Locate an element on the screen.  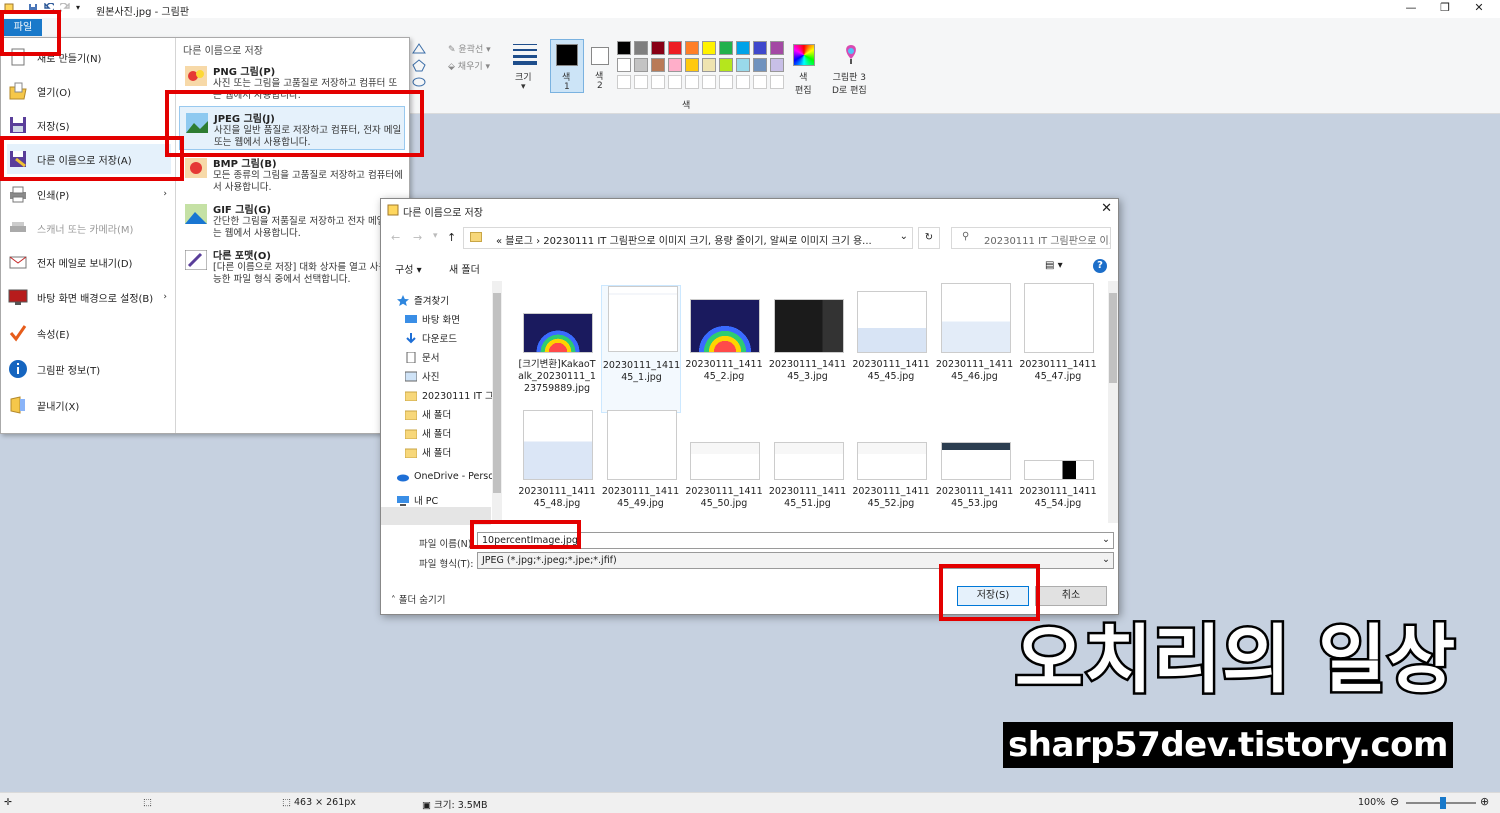
file-tile: 20230111_141145_47.jpg is located at coordinates (1058, 348).